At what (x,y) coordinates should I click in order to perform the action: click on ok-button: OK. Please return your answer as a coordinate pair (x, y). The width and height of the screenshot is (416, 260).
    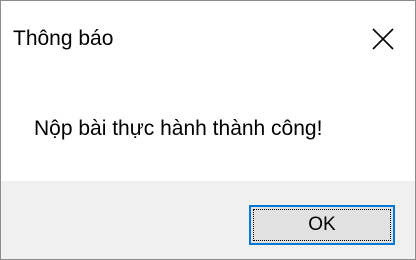
    Looking at the image, I should click on (322, 225).